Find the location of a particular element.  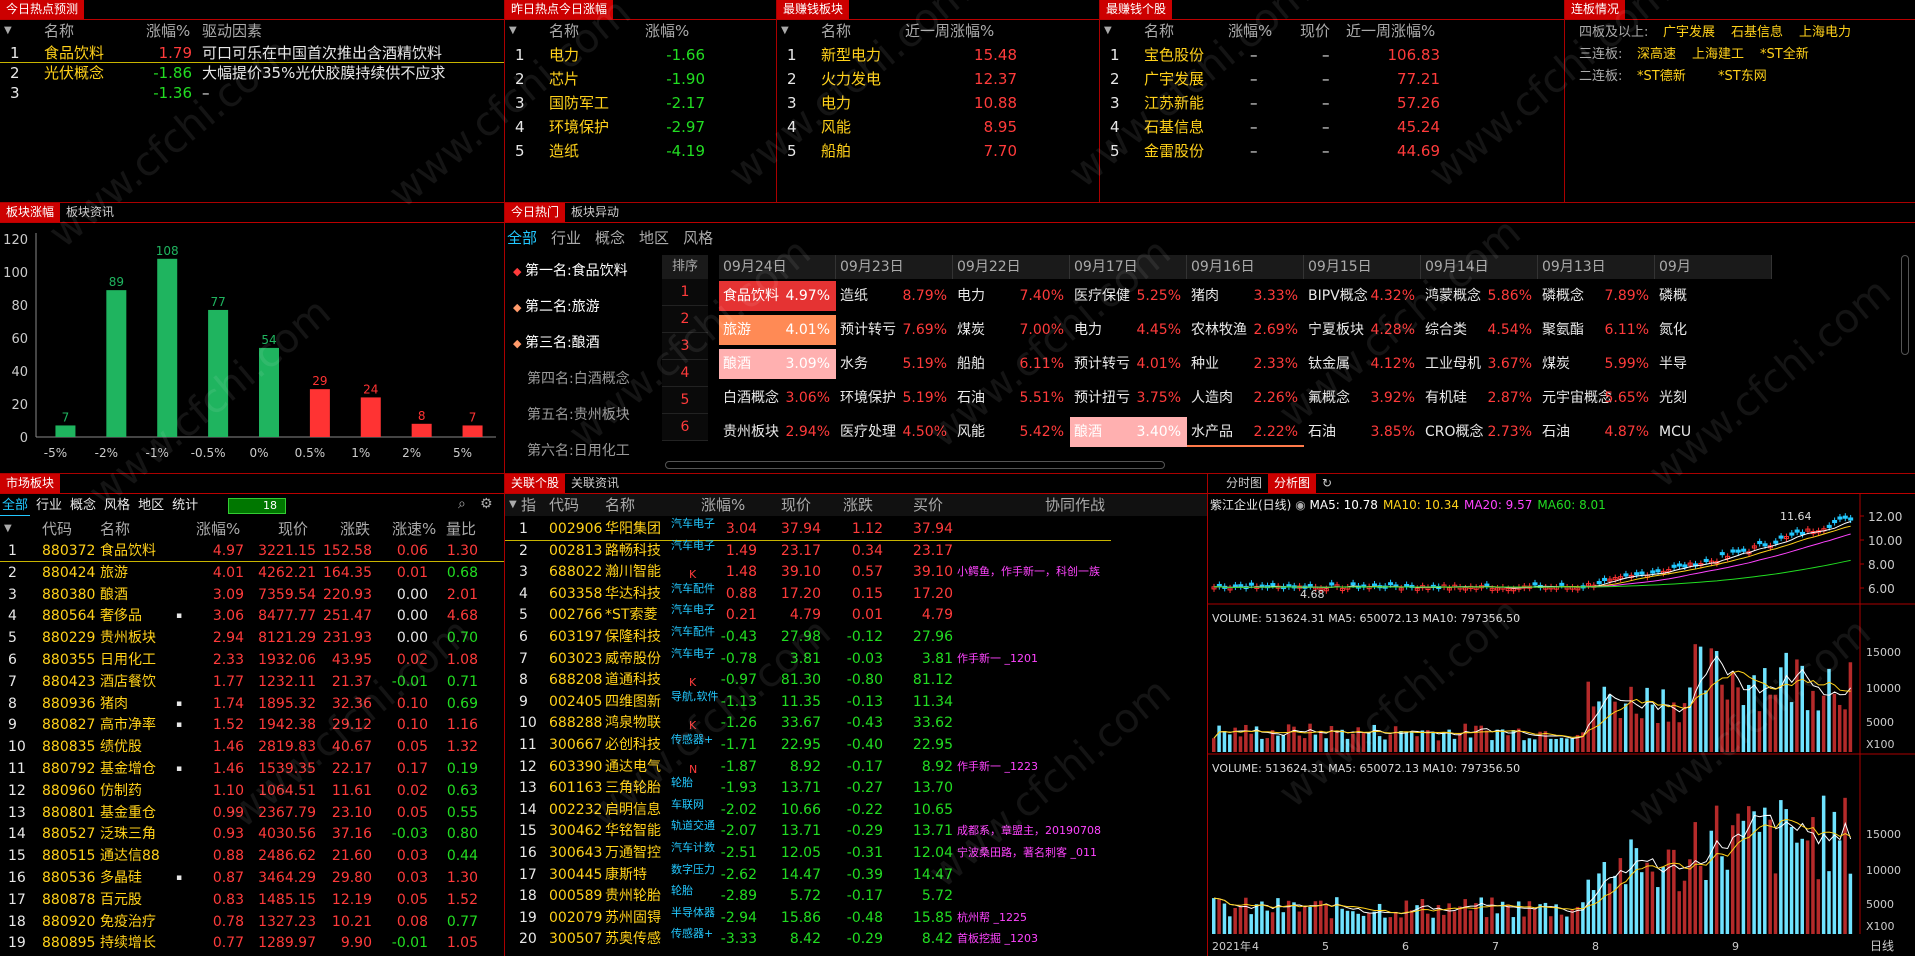

rank-item: ◆ 第三名:酿酒 is located at coordinates (588, 343).